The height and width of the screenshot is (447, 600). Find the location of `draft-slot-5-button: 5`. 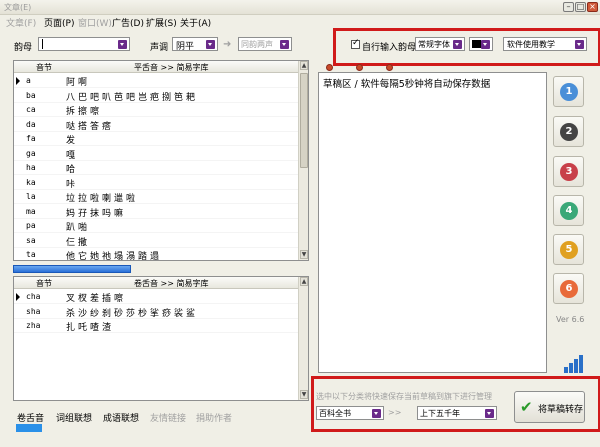

draft-slot-5-button: 5 is located at coordinates (568, 249).